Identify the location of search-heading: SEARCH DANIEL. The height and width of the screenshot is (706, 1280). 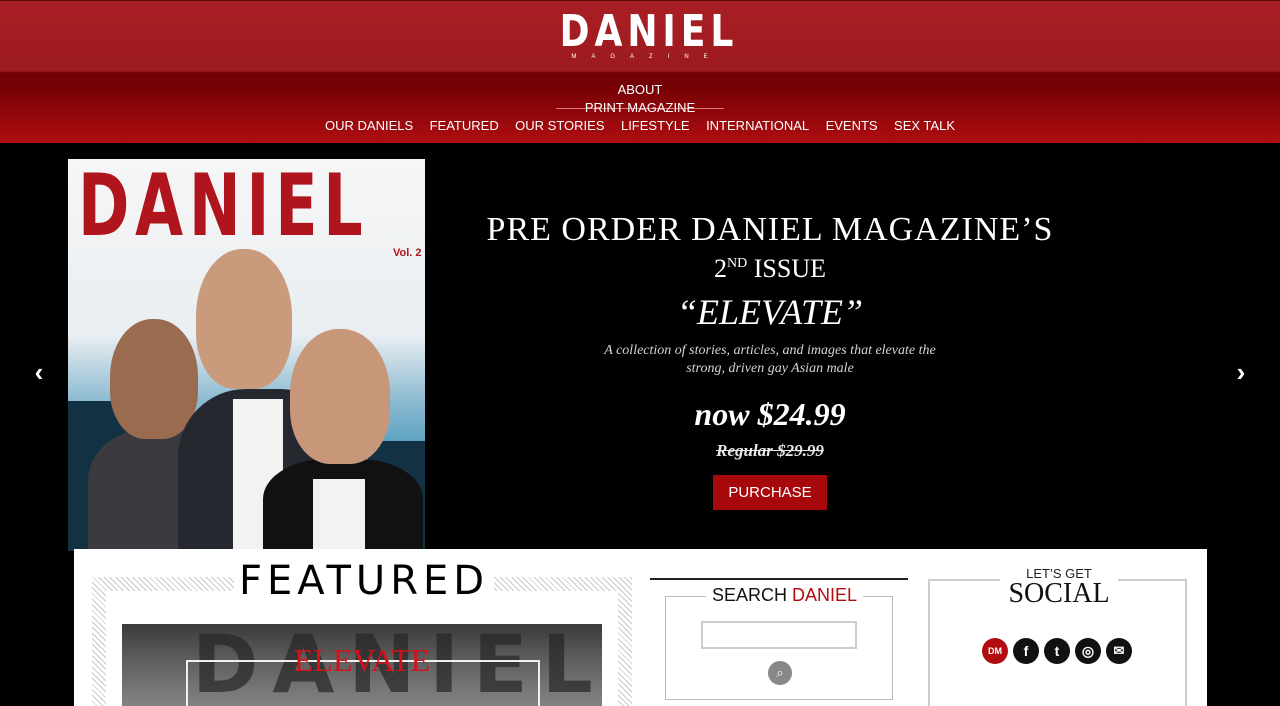
(785, 595).